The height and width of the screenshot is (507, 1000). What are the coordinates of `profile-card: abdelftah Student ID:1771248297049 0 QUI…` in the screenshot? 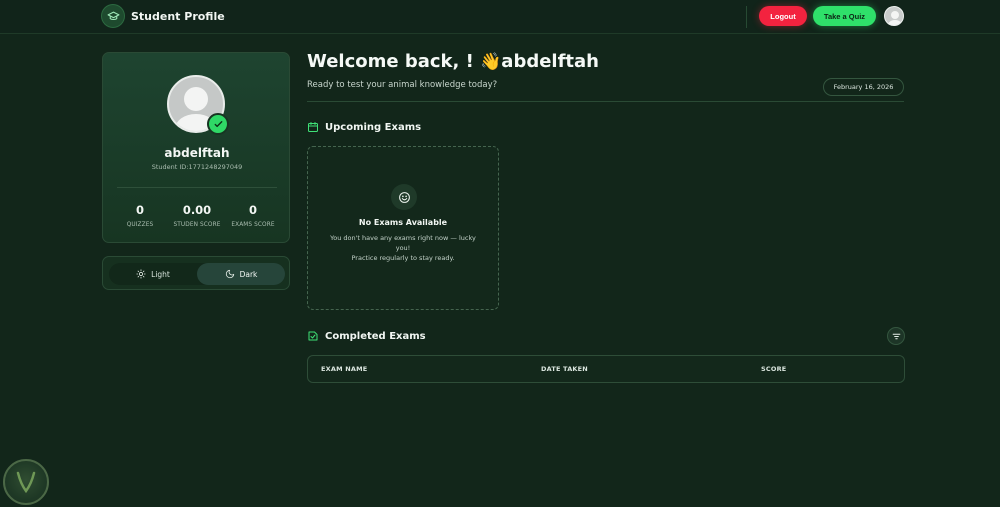 It's located at (196, 147).